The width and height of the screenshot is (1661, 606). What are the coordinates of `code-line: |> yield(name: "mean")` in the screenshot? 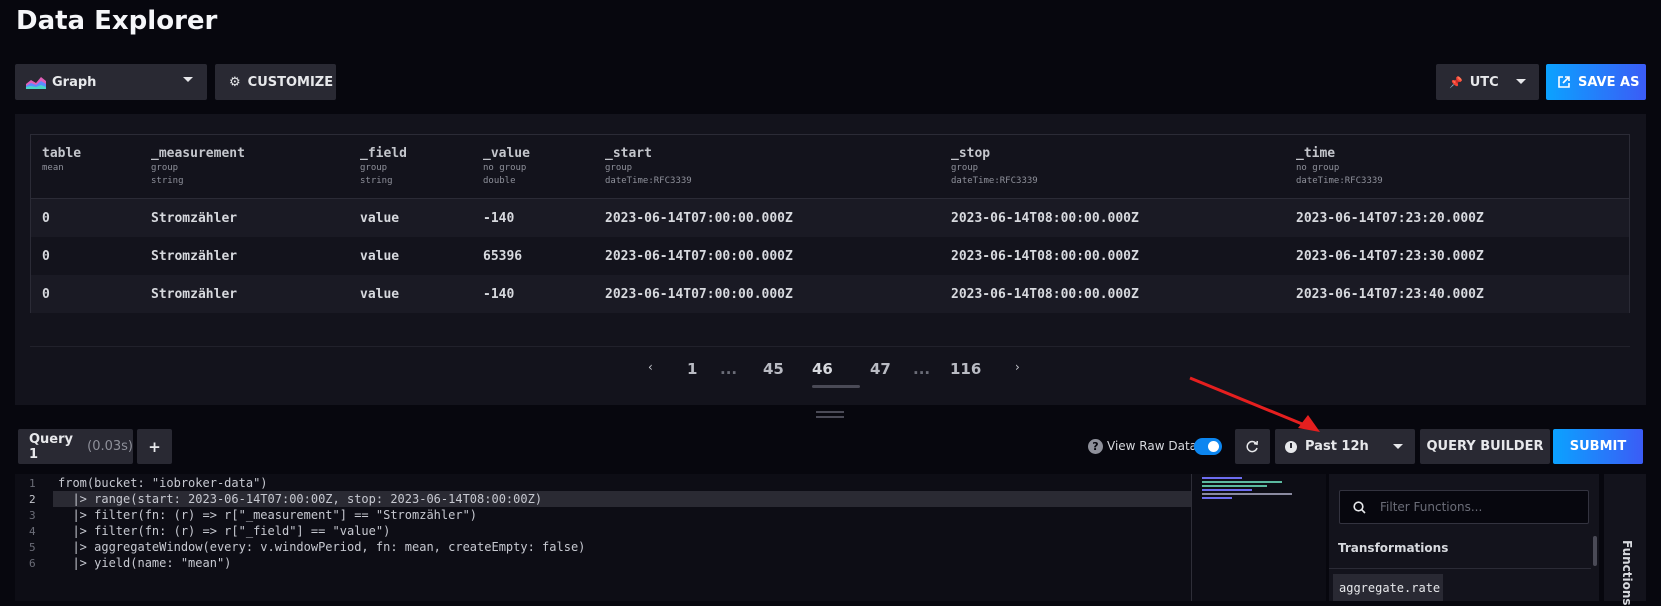 It's located at (145, 563).